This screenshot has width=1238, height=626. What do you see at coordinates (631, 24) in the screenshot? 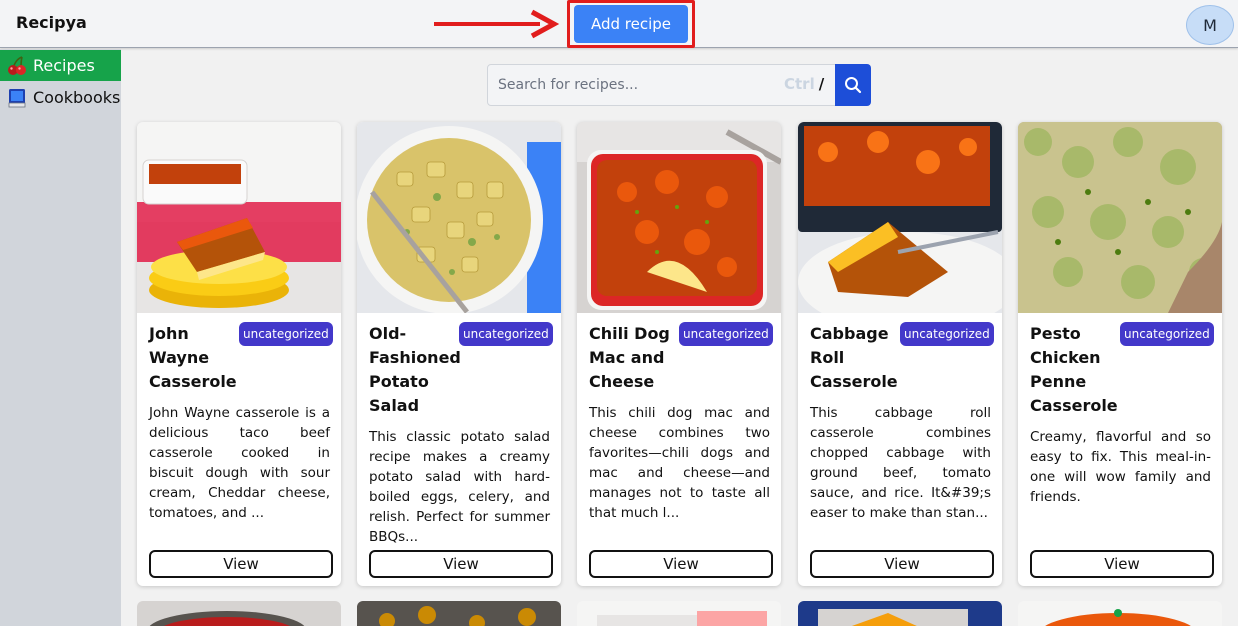
I see `add-recipe-button: Add recipe` at bounding box center [631, 24].